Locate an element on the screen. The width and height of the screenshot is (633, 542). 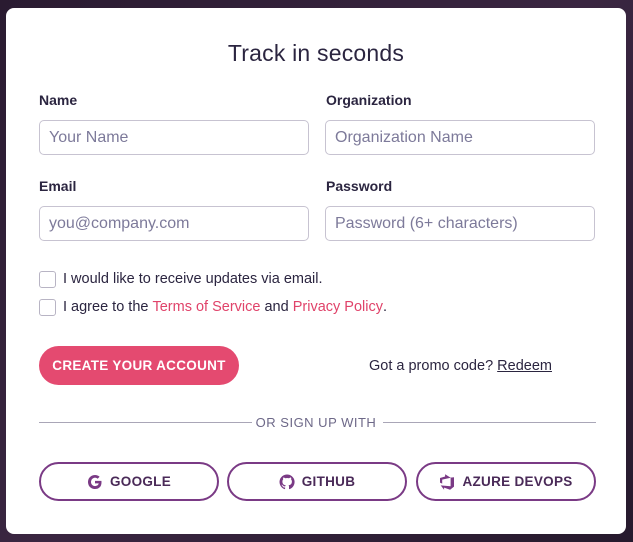
google-signup-button: GOOGLE is located at coordinates (129, 481).